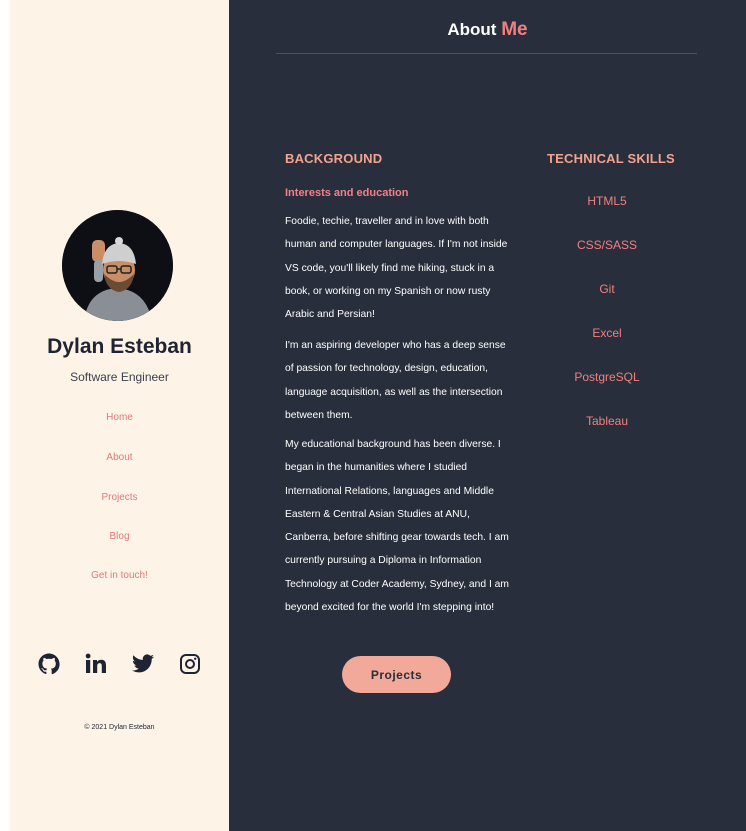 This screenshot has width=746, height=831. Describe the element at coordinates (607, 333) in the screenshot. I see `skill-item: Excel` at that location.